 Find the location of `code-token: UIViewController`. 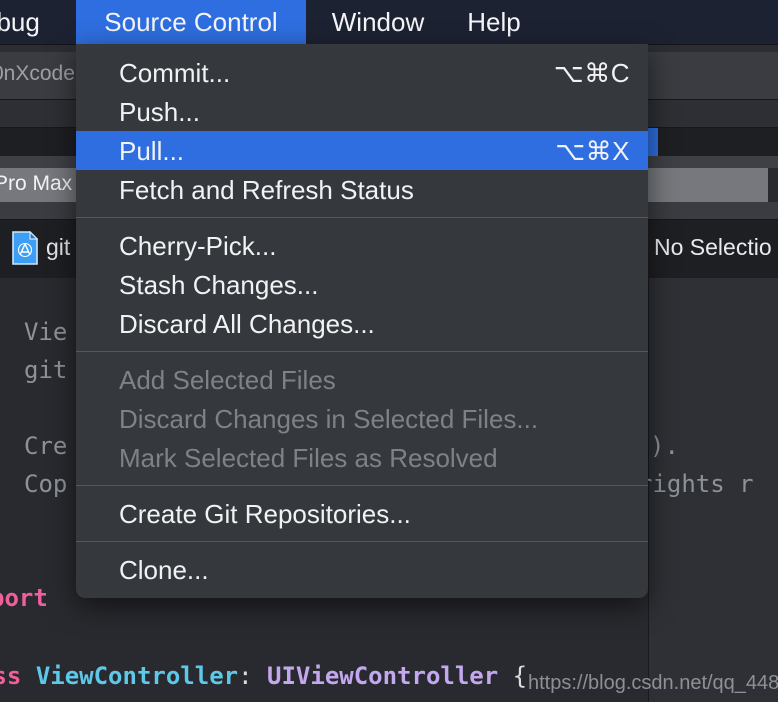

code-token: UIViewController is located at coordinates (383, 676).